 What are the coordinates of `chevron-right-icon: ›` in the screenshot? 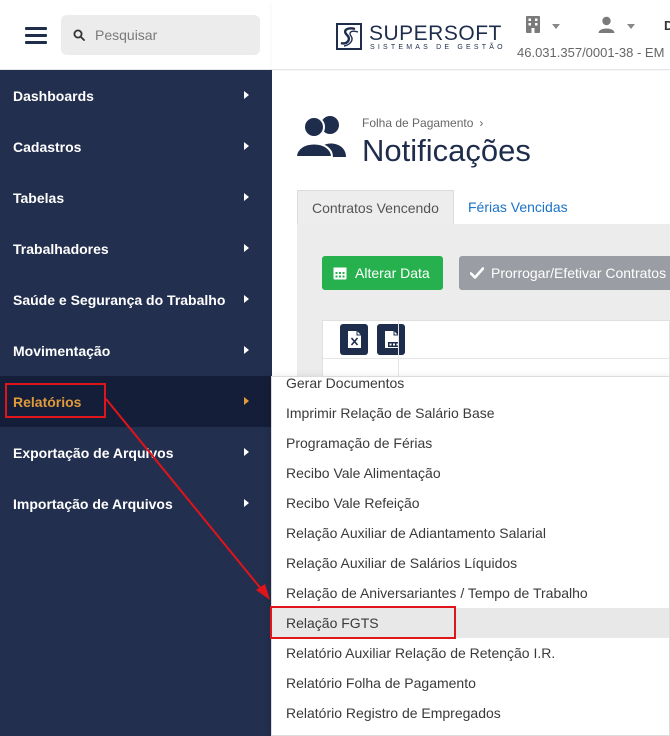 It's located at (481, 123).